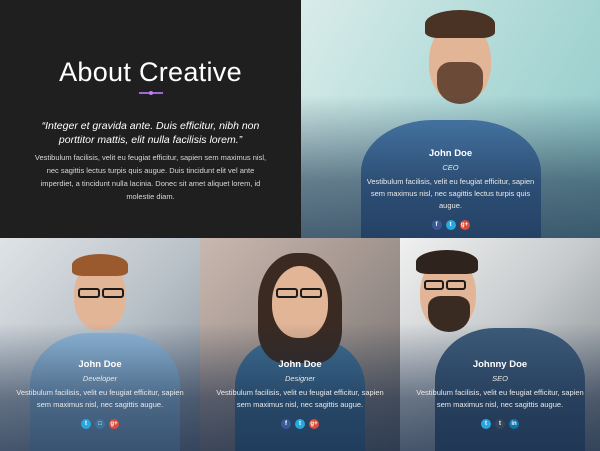  I want to click on page-title: About Creative, so click(150, 72).